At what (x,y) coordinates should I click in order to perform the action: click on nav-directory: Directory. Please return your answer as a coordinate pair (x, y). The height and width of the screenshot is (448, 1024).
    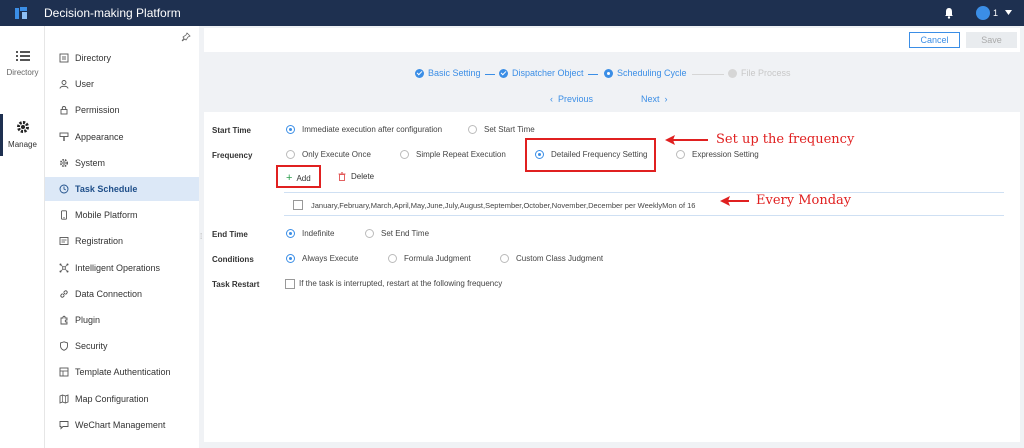
    Looking at the image, I should click on (22, 63).